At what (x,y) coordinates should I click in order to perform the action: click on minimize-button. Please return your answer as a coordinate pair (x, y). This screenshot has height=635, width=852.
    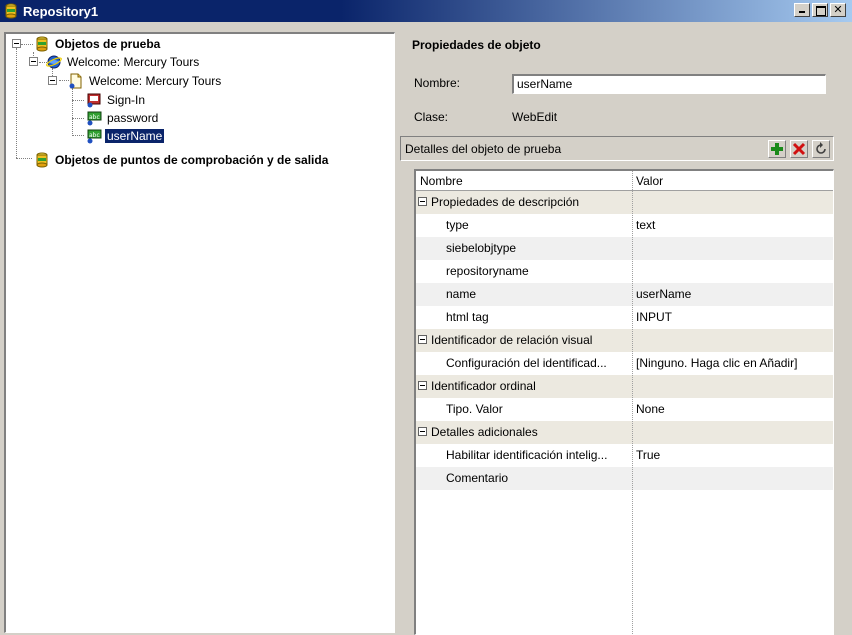
    Looking at the image, I should click on (802, 10).